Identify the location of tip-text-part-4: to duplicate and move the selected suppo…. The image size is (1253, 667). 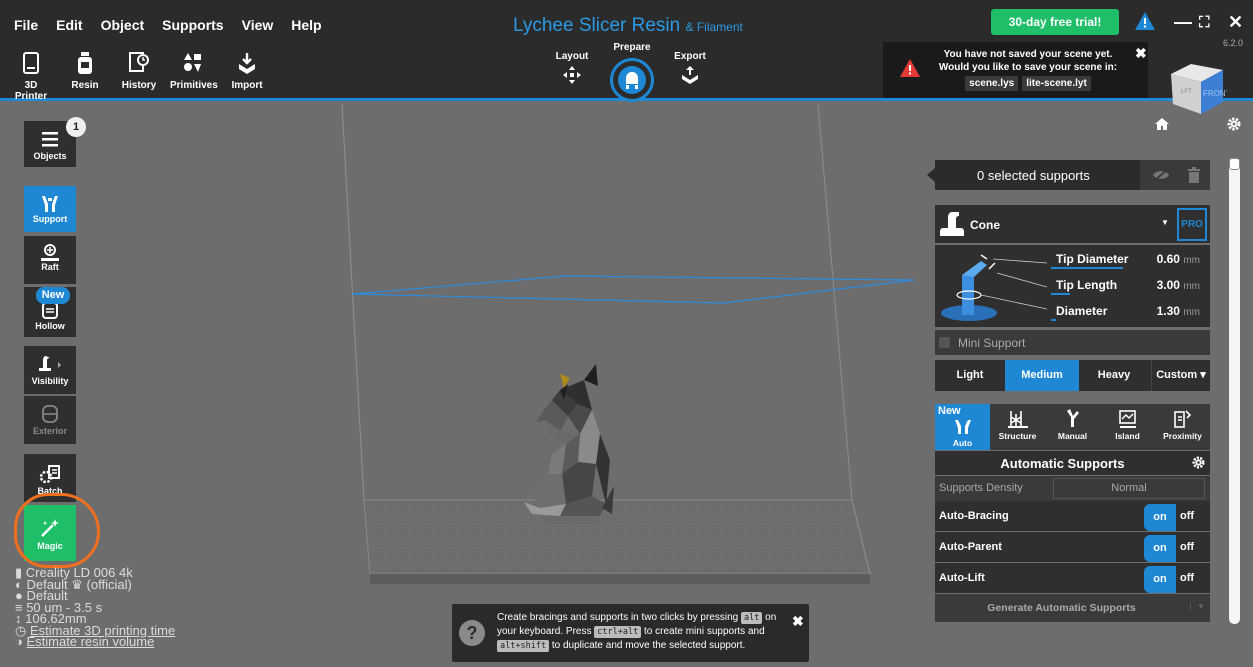
(648, 645).